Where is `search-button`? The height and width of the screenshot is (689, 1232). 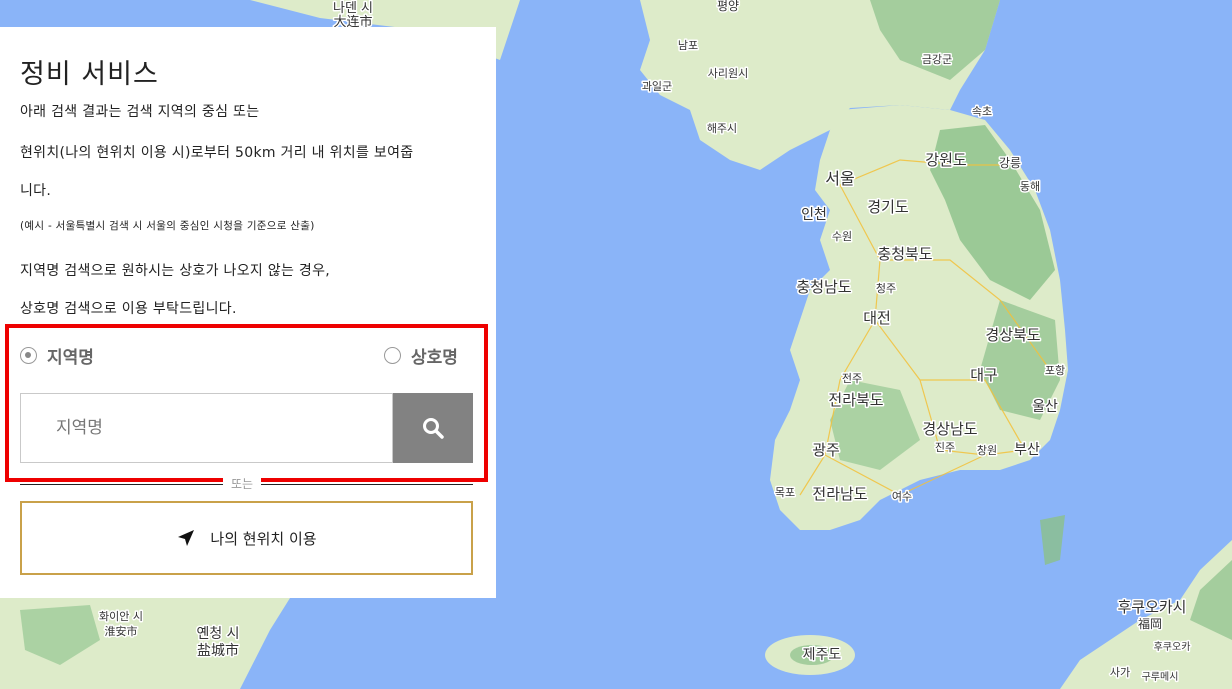 search-button is located at coordinates (433, 428).